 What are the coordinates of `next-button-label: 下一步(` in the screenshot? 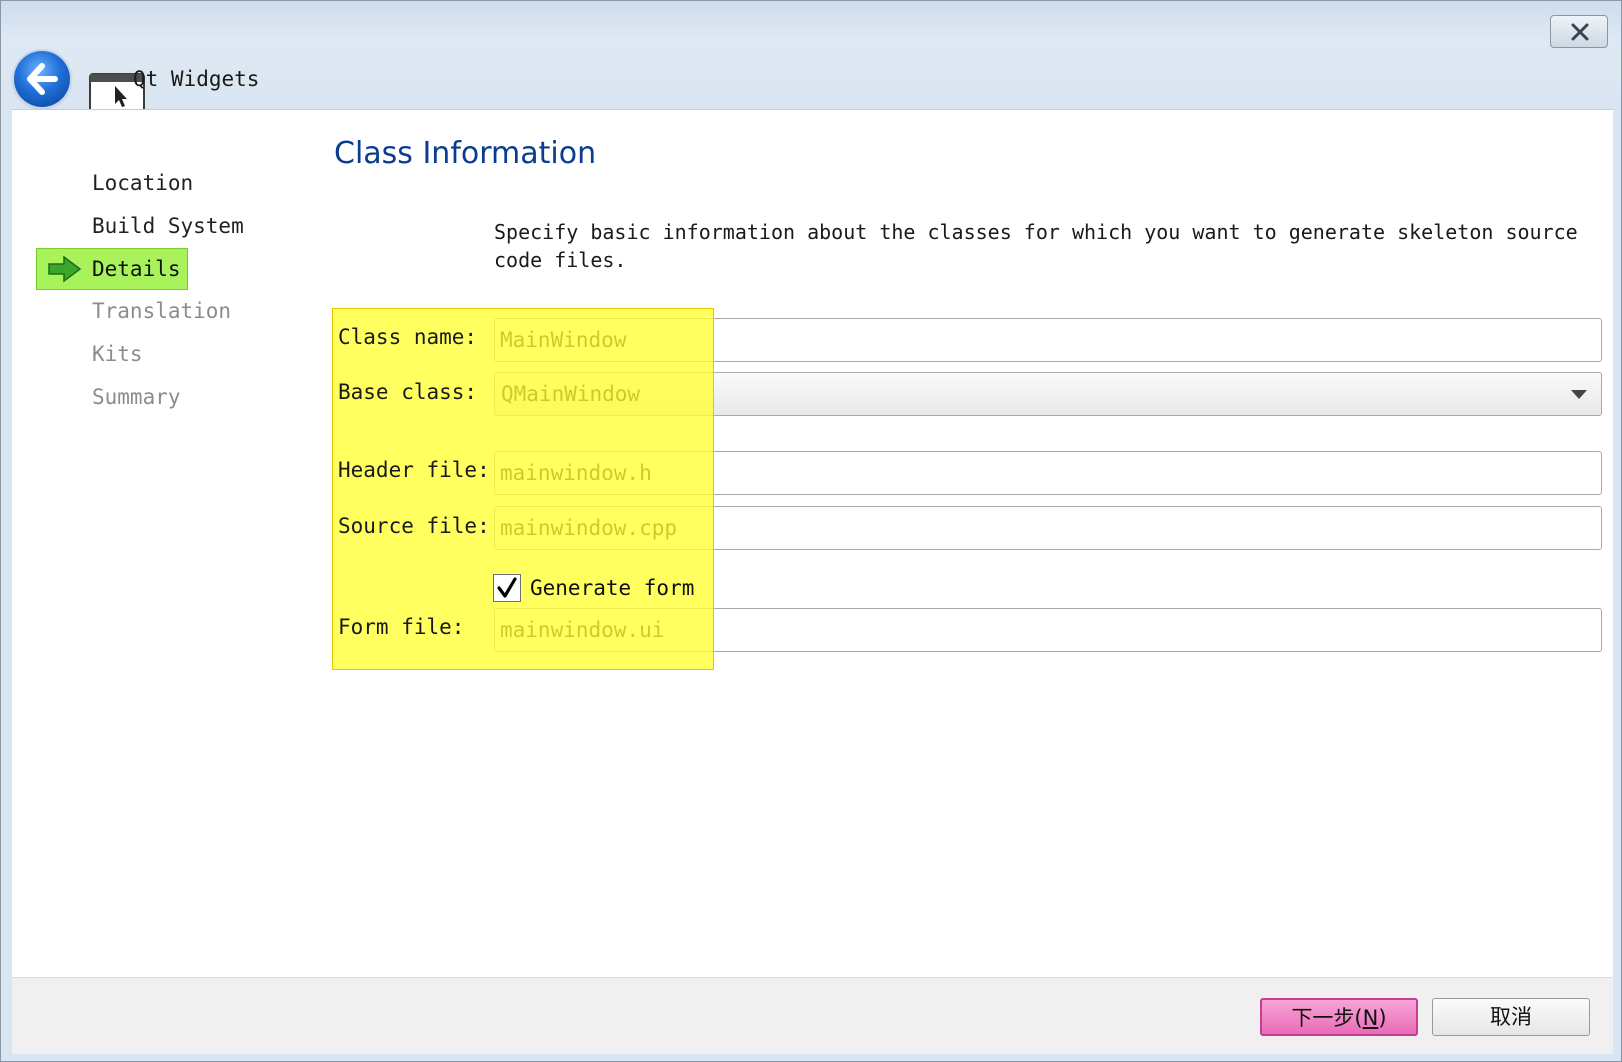 It's located at (1327, 1018).